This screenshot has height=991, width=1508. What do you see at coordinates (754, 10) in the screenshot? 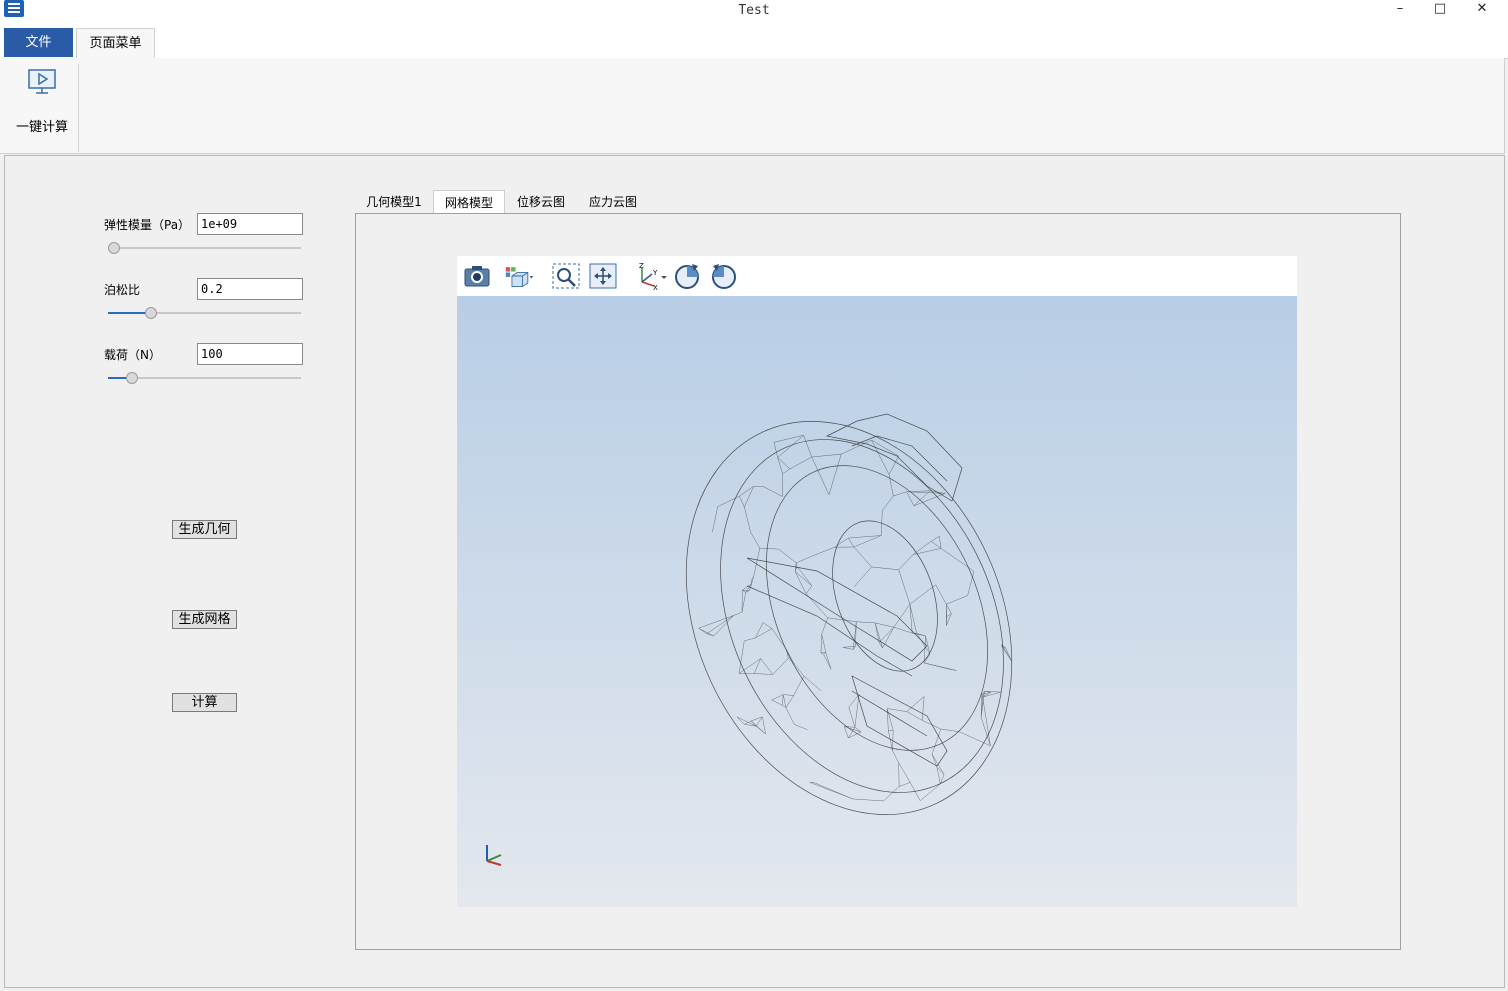
I see `window-title: Test` at bounding box center [754, 10].